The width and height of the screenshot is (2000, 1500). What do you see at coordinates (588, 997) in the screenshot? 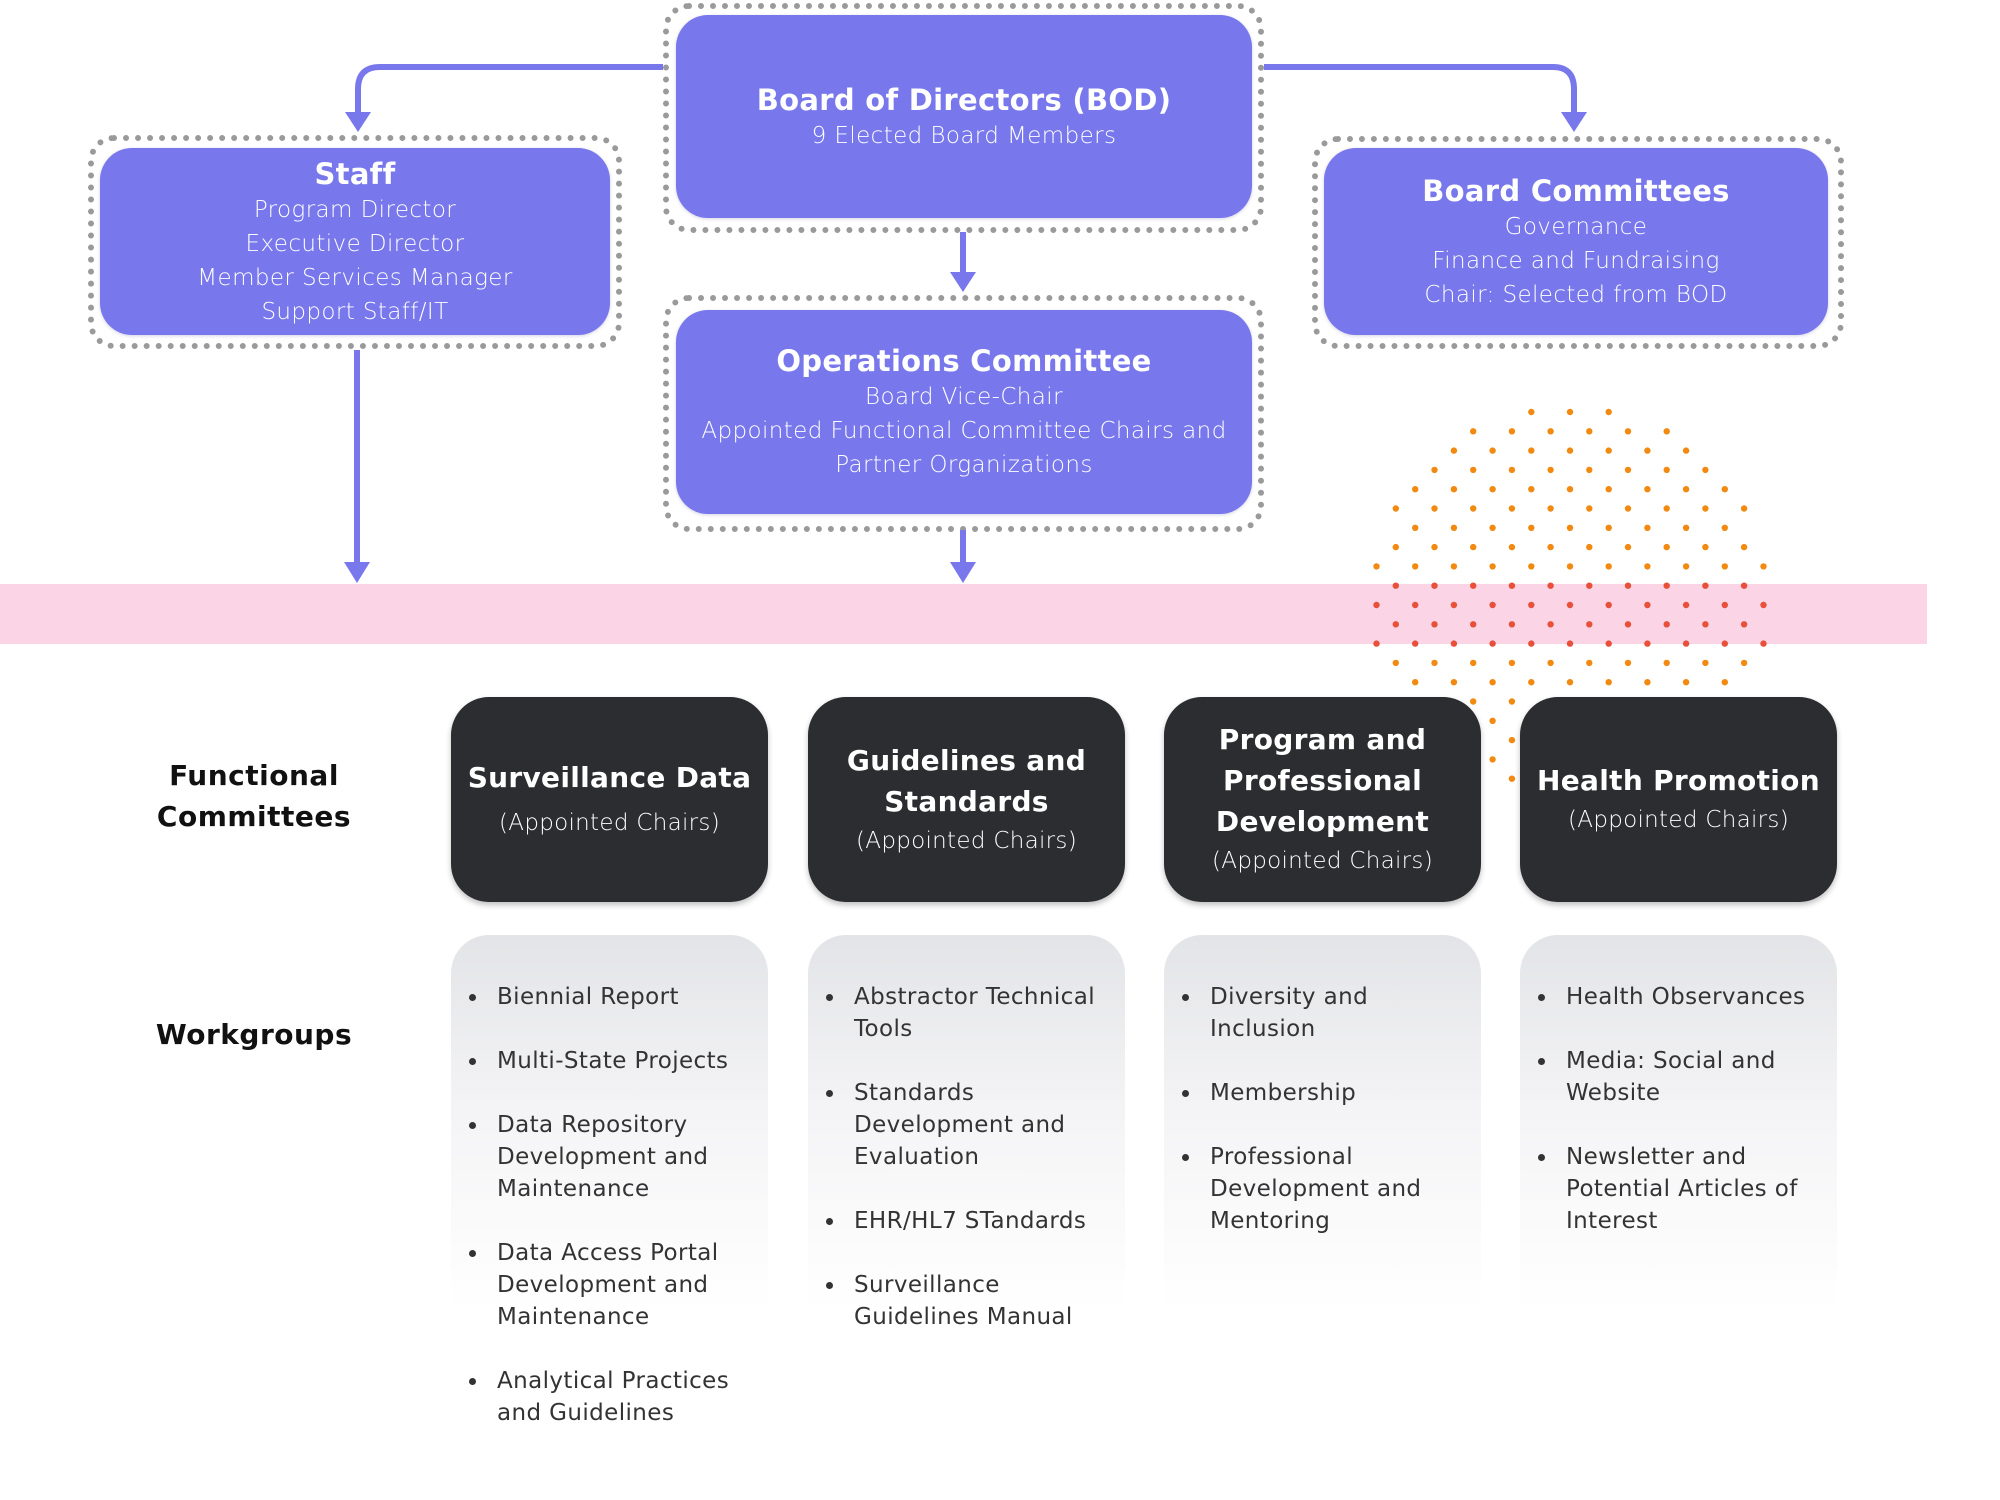
I see `workgroup-item-line: Biennial Report` at bounding box center [588, 997].